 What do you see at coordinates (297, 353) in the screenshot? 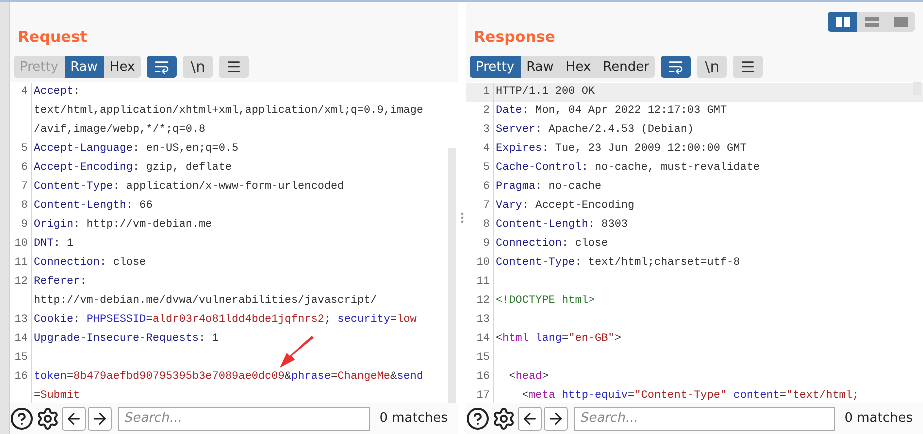
I see `arrow-annotation` at bounding box center [297, 353].